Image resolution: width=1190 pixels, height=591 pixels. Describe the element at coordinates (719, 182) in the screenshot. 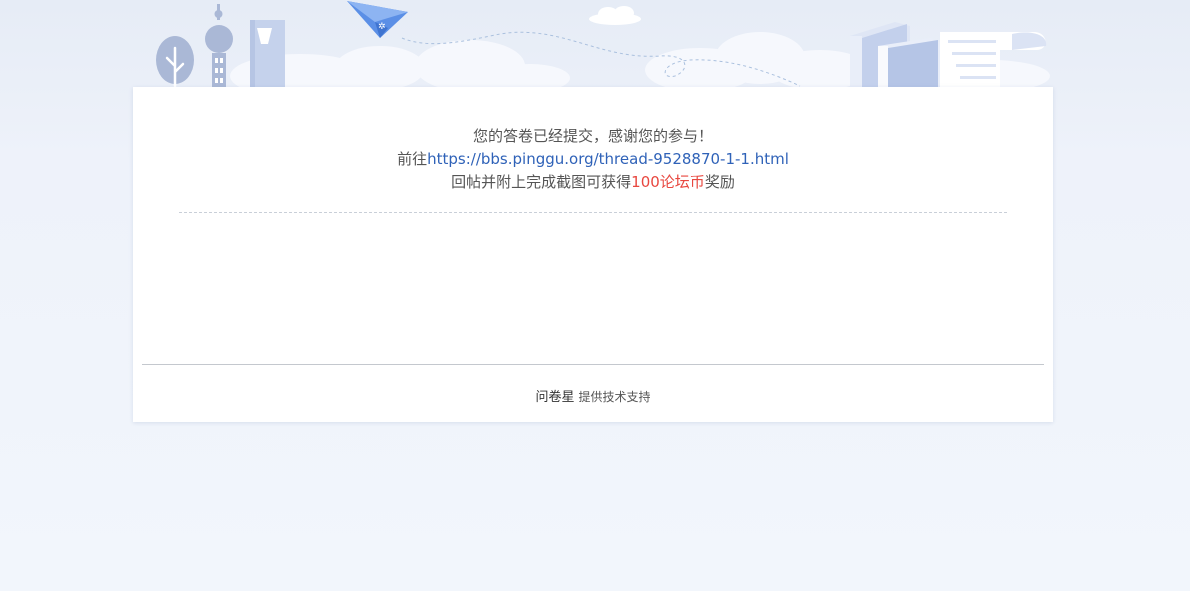

I see `reward-suffix: 奖励` at that location.